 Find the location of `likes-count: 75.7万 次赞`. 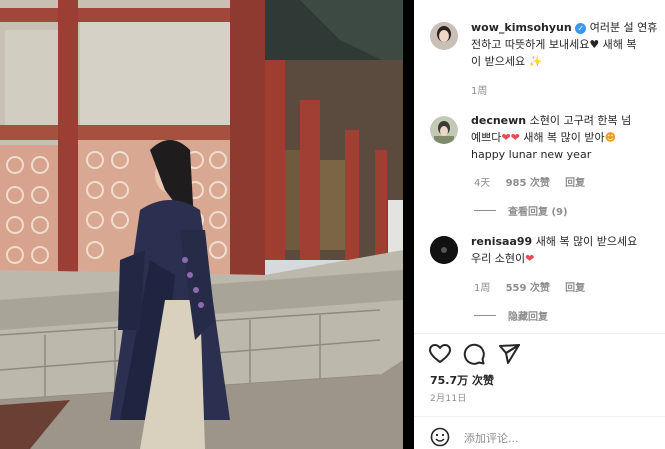

likes-count: 75.7万 次赞 is located at coordinates (462, 380).